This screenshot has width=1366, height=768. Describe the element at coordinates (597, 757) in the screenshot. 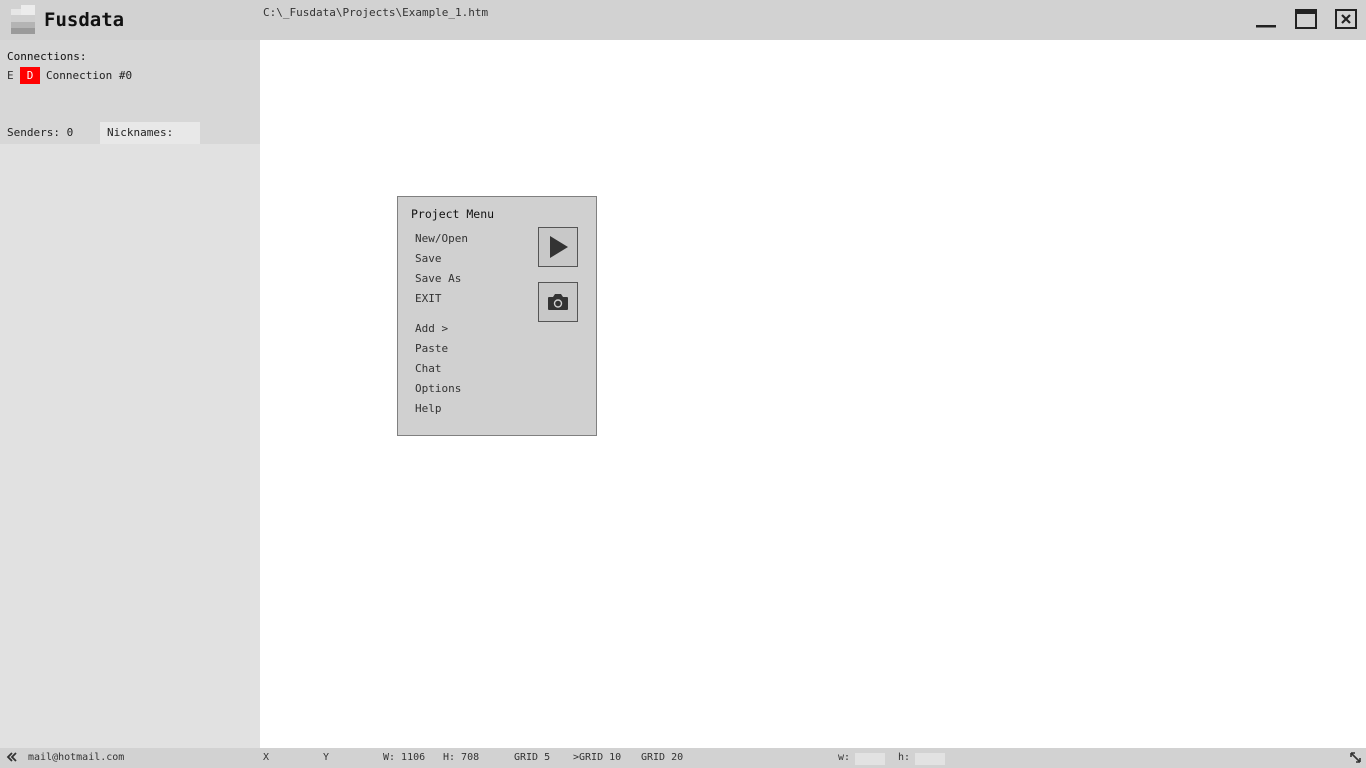

I see `grid-10-option: >GRID 10` at that location.